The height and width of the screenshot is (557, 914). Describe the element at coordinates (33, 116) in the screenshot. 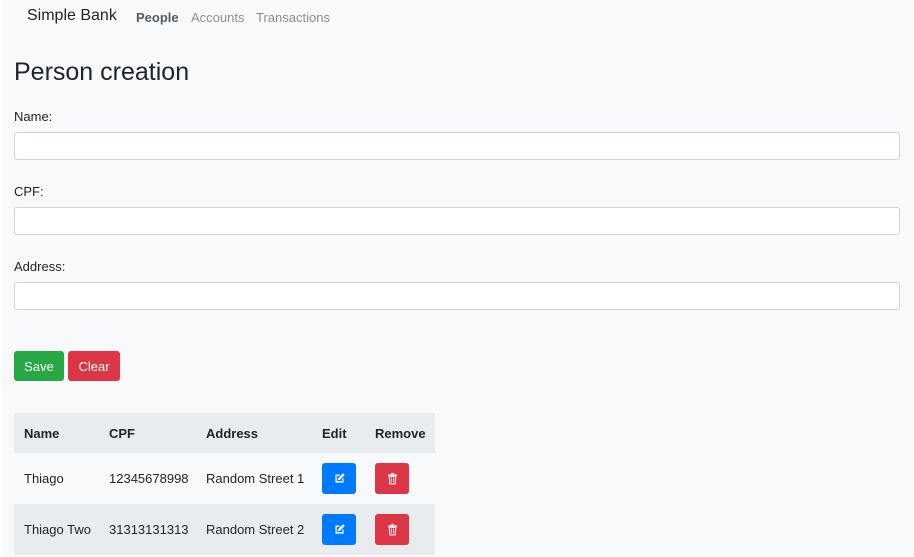

I see `name-label: Name:` at that location.